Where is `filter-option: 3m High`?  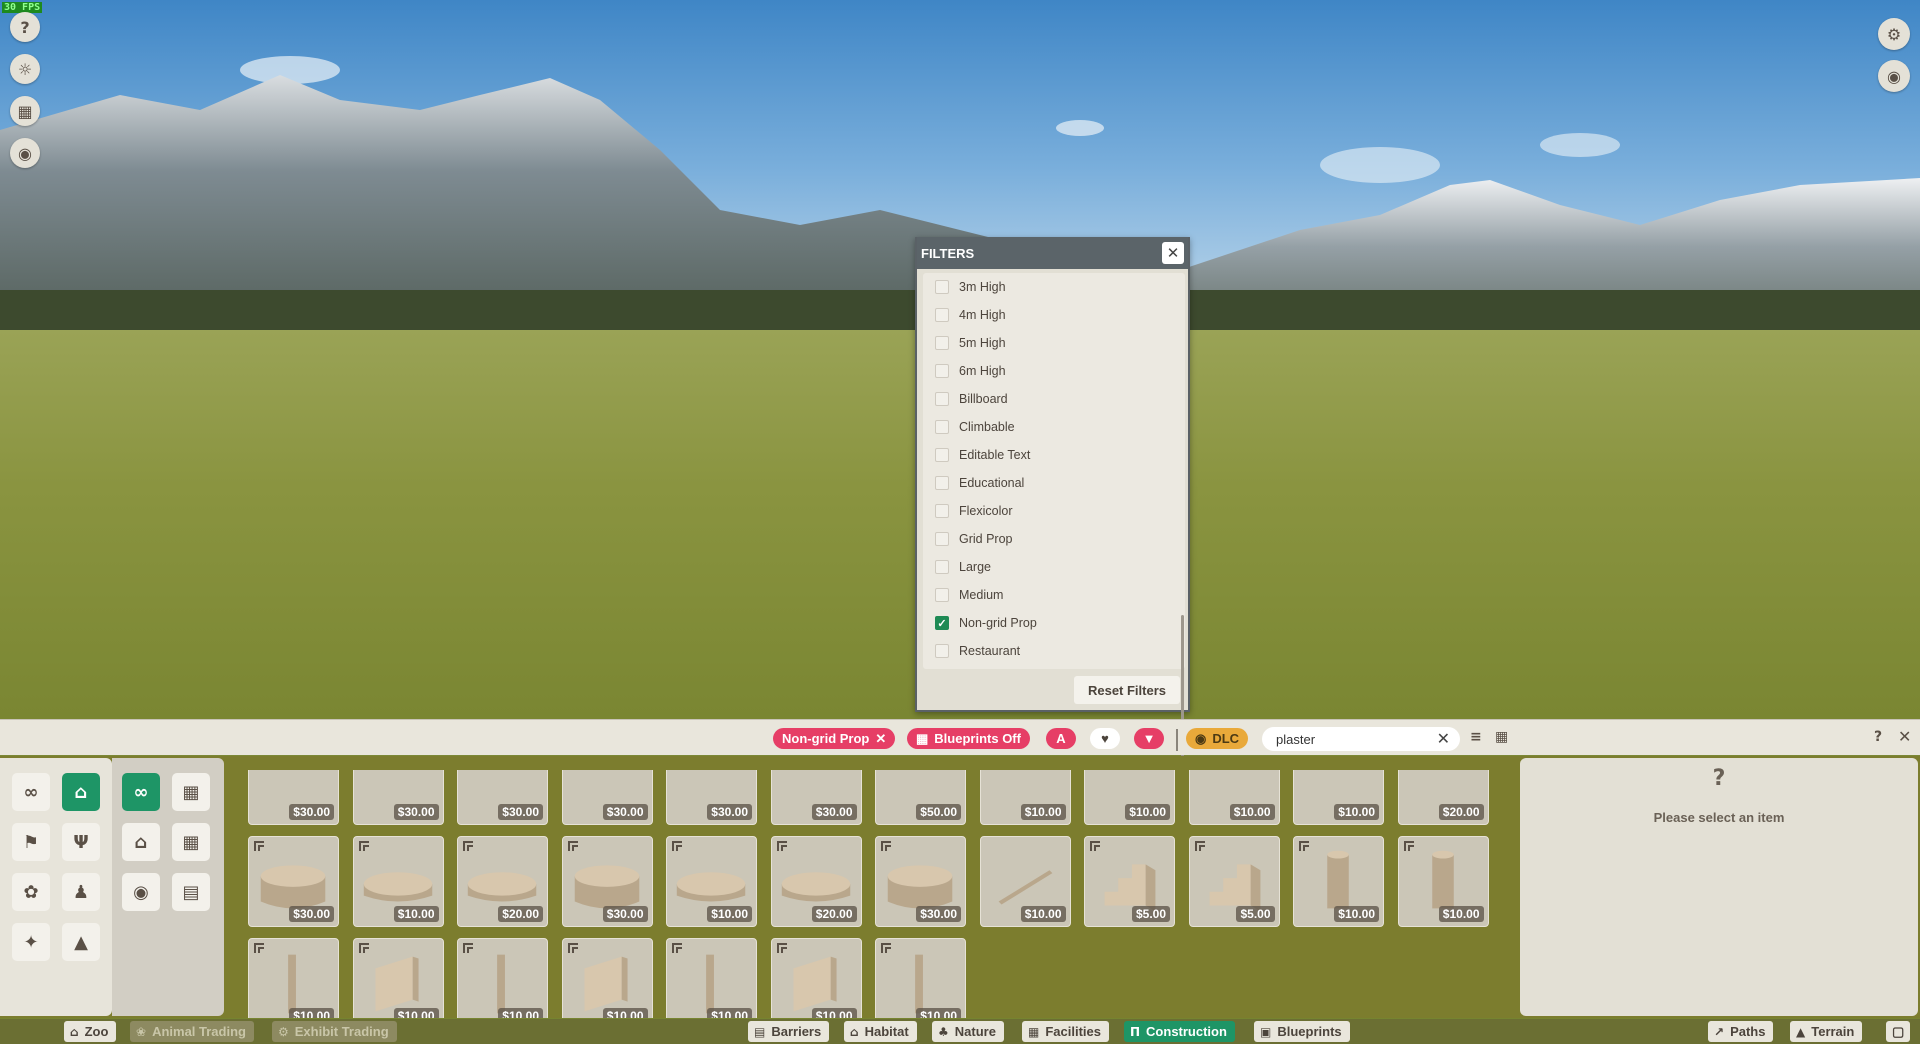 filter-option: 3m High is located at coordinates (1054, 287).